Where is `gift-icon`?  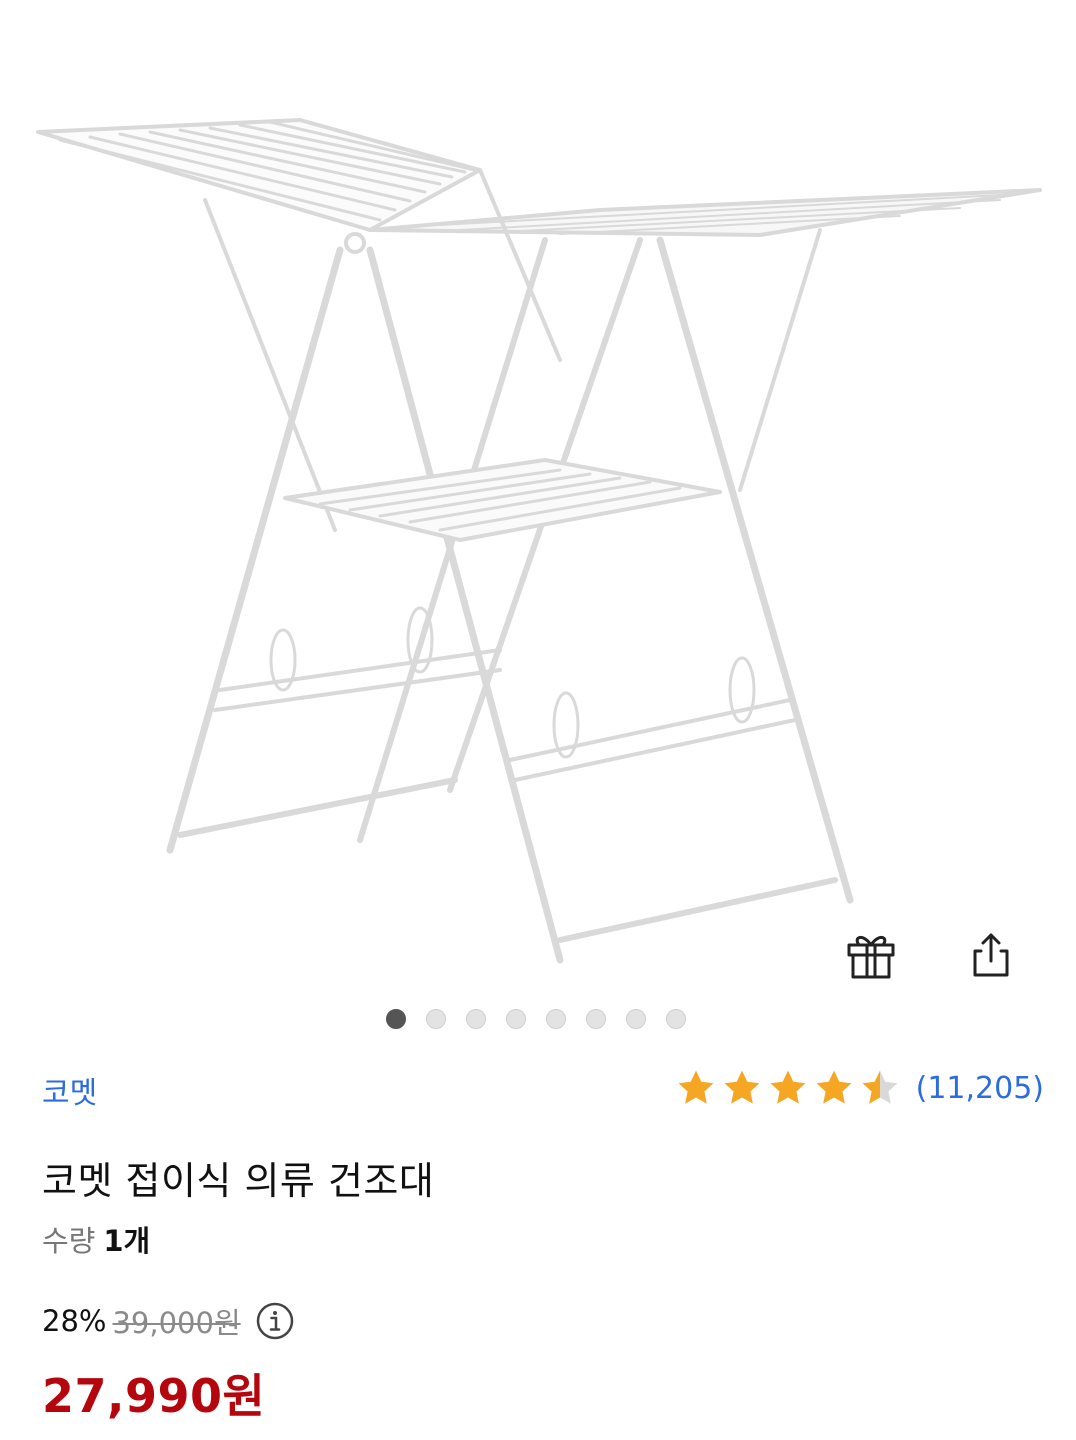
gift-icon is located at coordinates (871, 957).